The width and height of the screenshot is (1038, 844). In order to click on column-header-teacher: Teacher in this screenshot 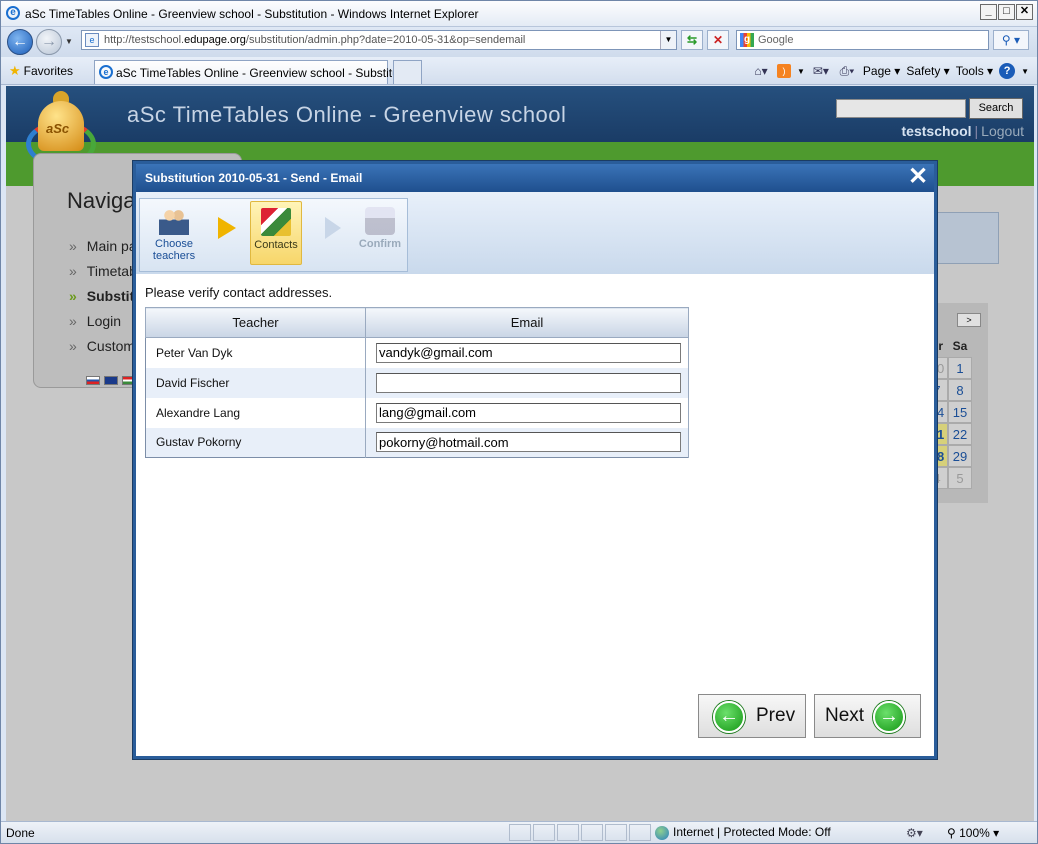, I will do `click(255, 322)`.